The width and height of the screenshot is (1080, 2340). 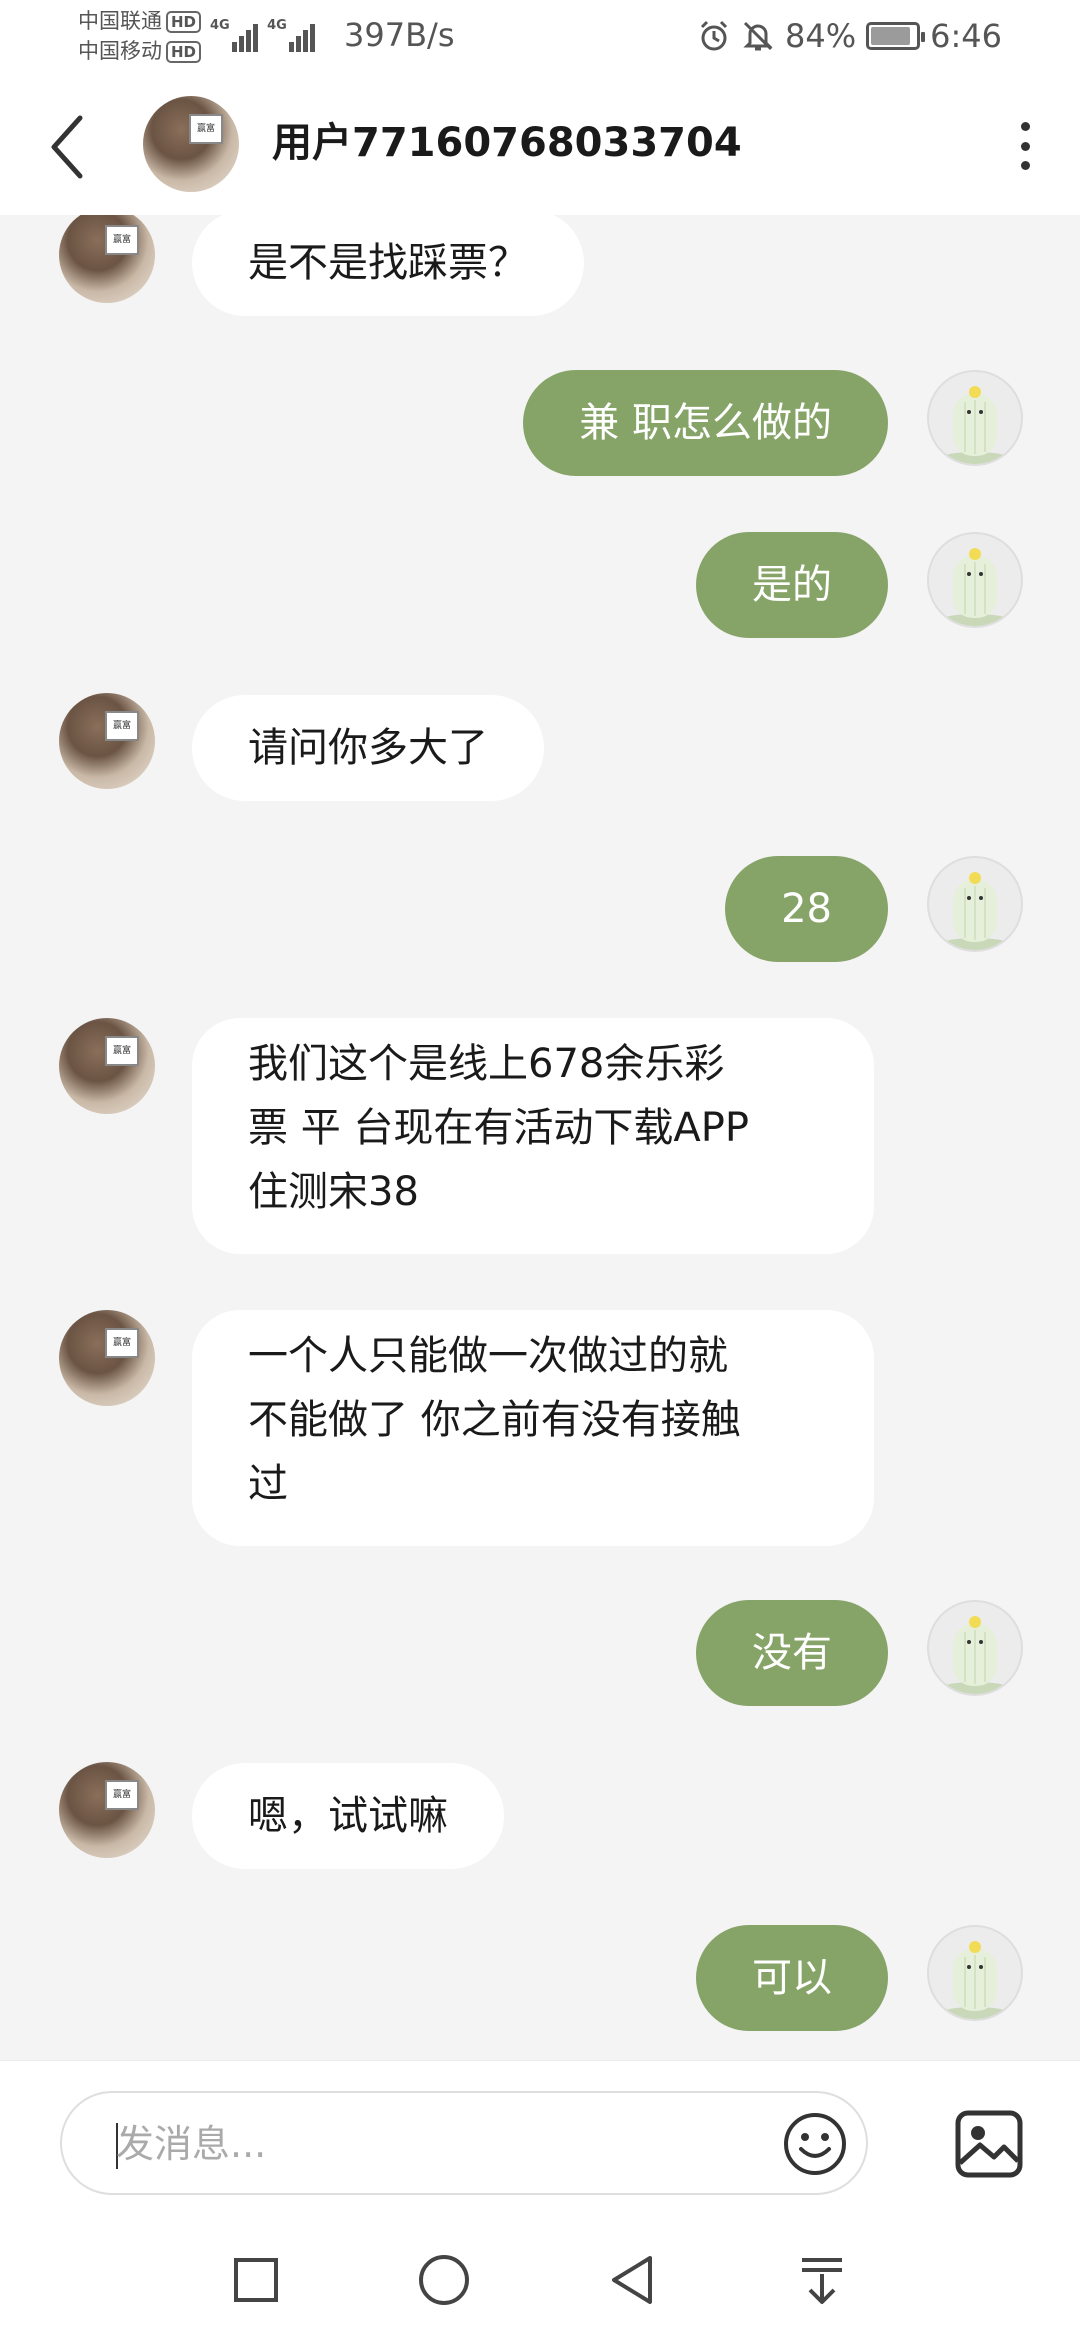 What do you see at coordinates (399, 35) in the screenshot?
I see `net-speed: 397B/s` at bounding box center [399, 35].